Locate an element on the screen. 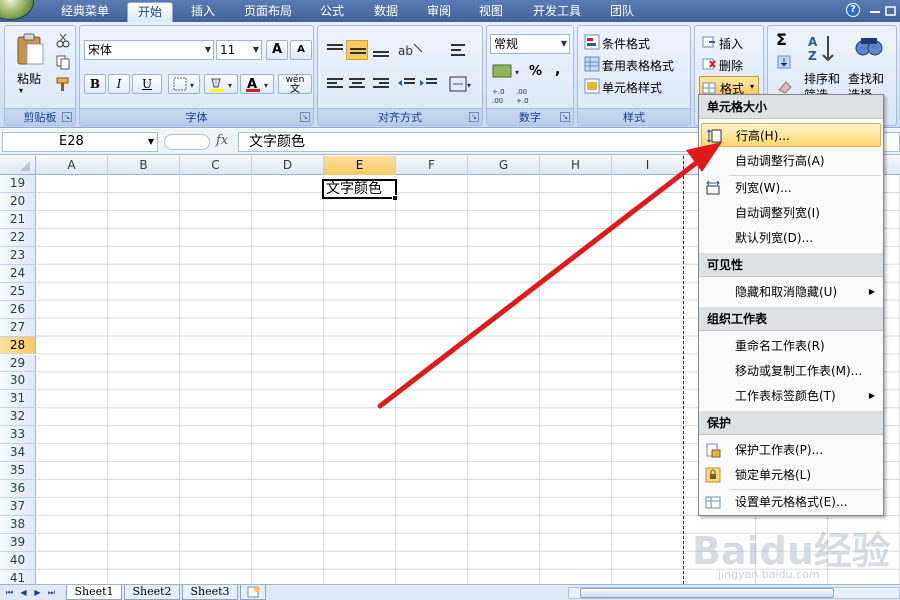  decrease-decimal-icon: .00+.0 is located at coordinates (526, 96).